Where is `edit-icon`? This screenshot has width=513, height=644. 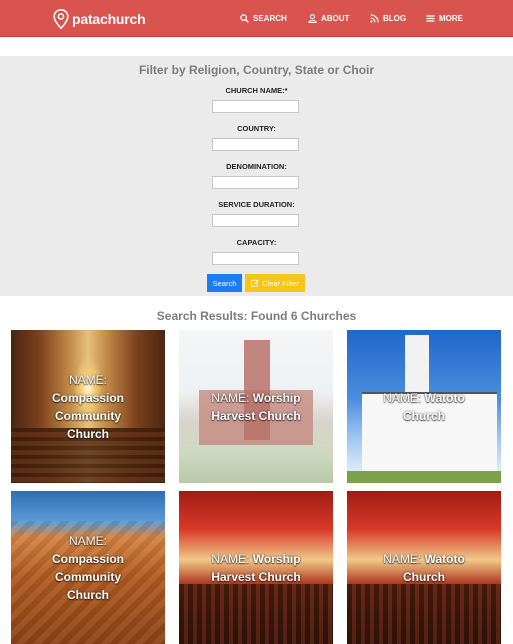
edit-icon is located at coordinates (255, 283).